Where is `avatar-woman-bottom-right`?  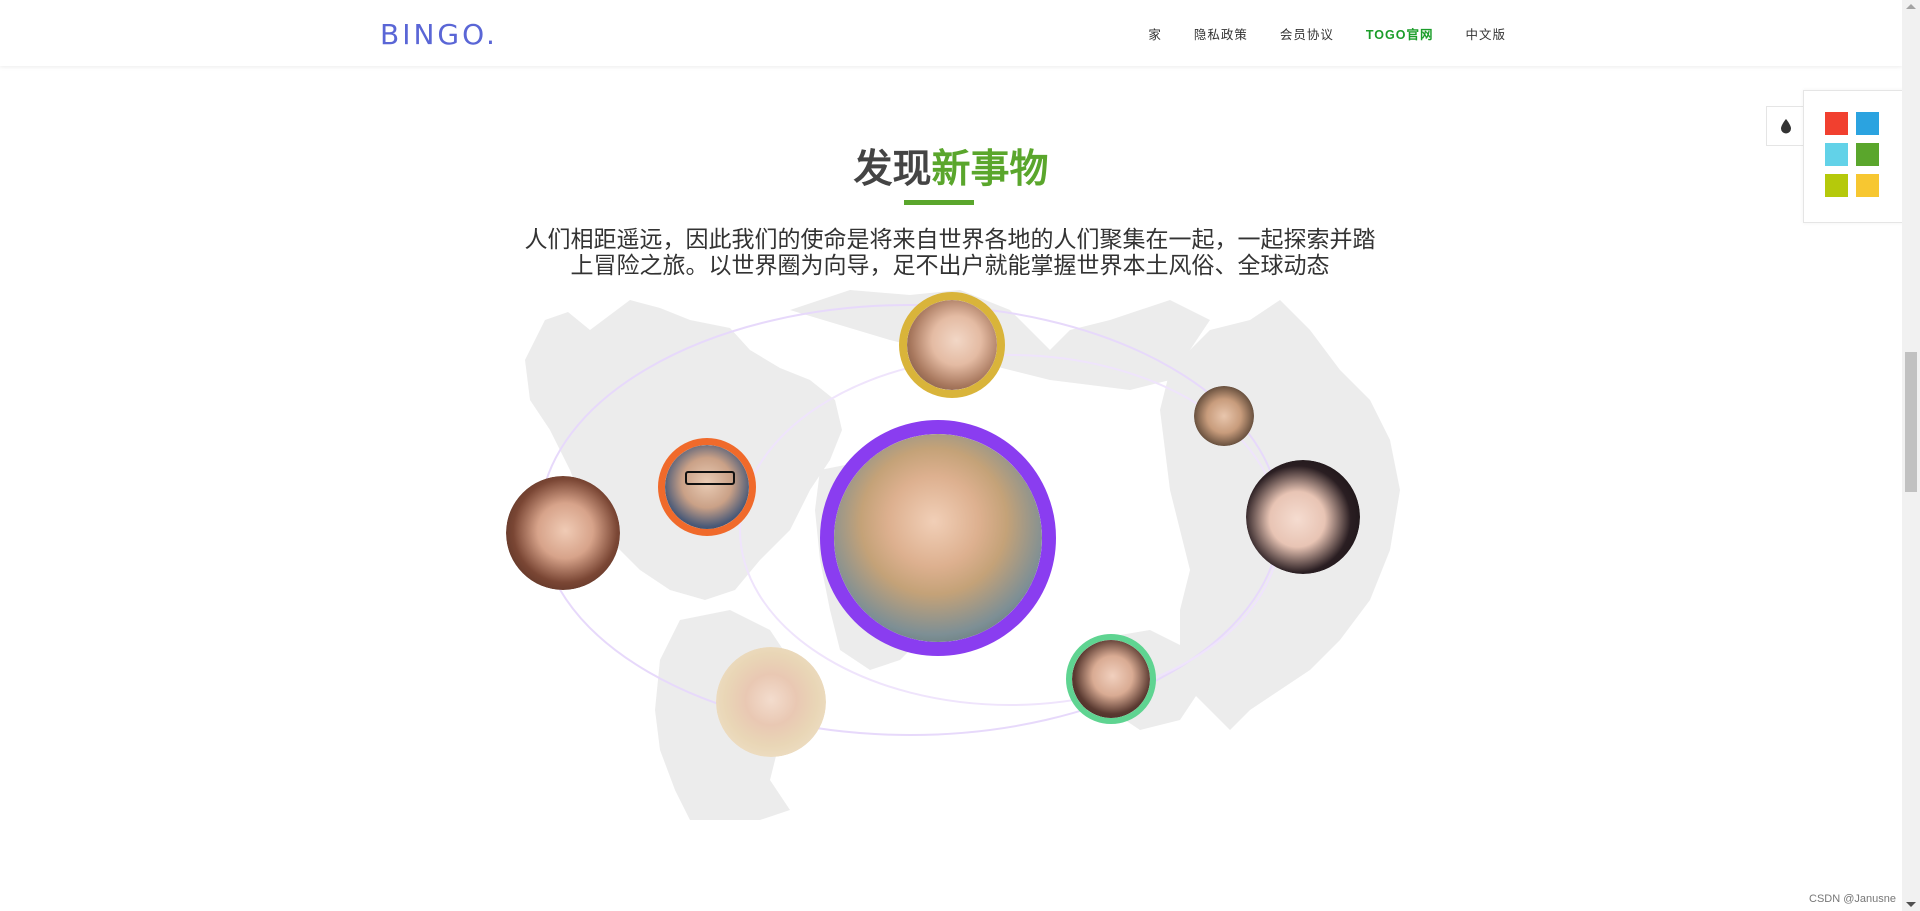 avatar-woman-bottom-right is located at coordinates (1111, 679).